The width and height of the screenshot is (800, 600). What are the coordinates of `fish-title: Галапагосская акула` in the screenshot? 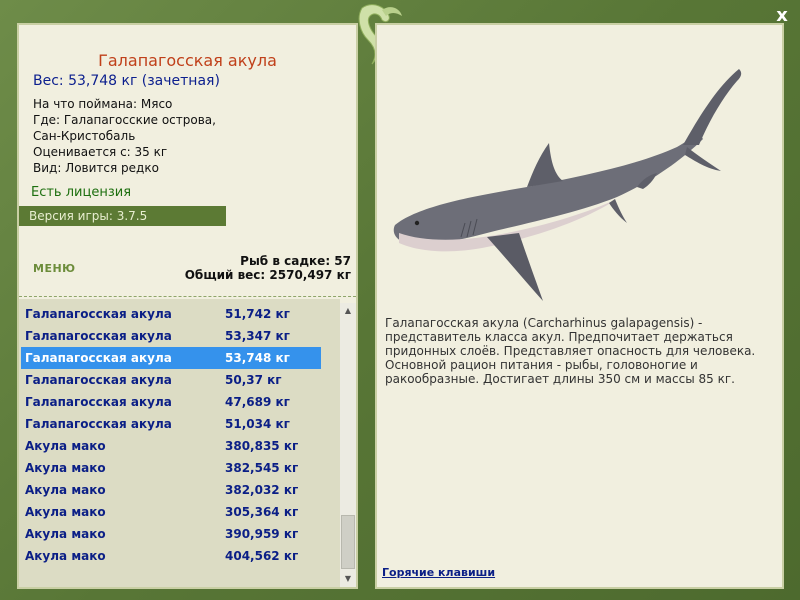 It's located at (187, 60).